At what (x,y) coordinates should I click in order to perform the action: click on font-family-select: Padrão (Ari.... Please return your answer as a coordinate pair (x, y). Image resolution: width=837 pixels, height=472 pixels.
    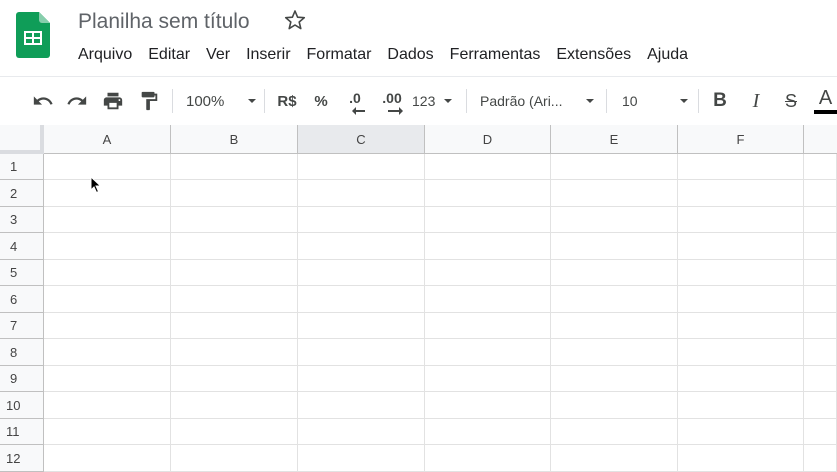
    Looking at the image, I should click on (538, 101).